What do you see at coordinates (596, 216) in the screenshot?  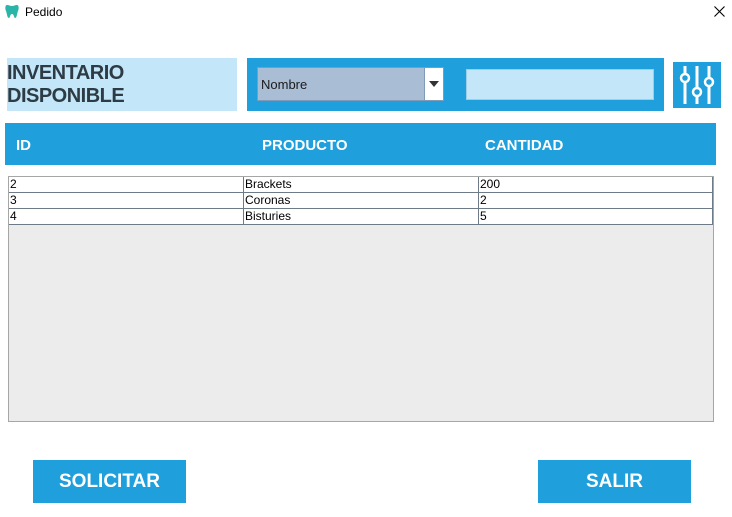 I see `cell-cantidad: 5` at bounding box center [596, 216].